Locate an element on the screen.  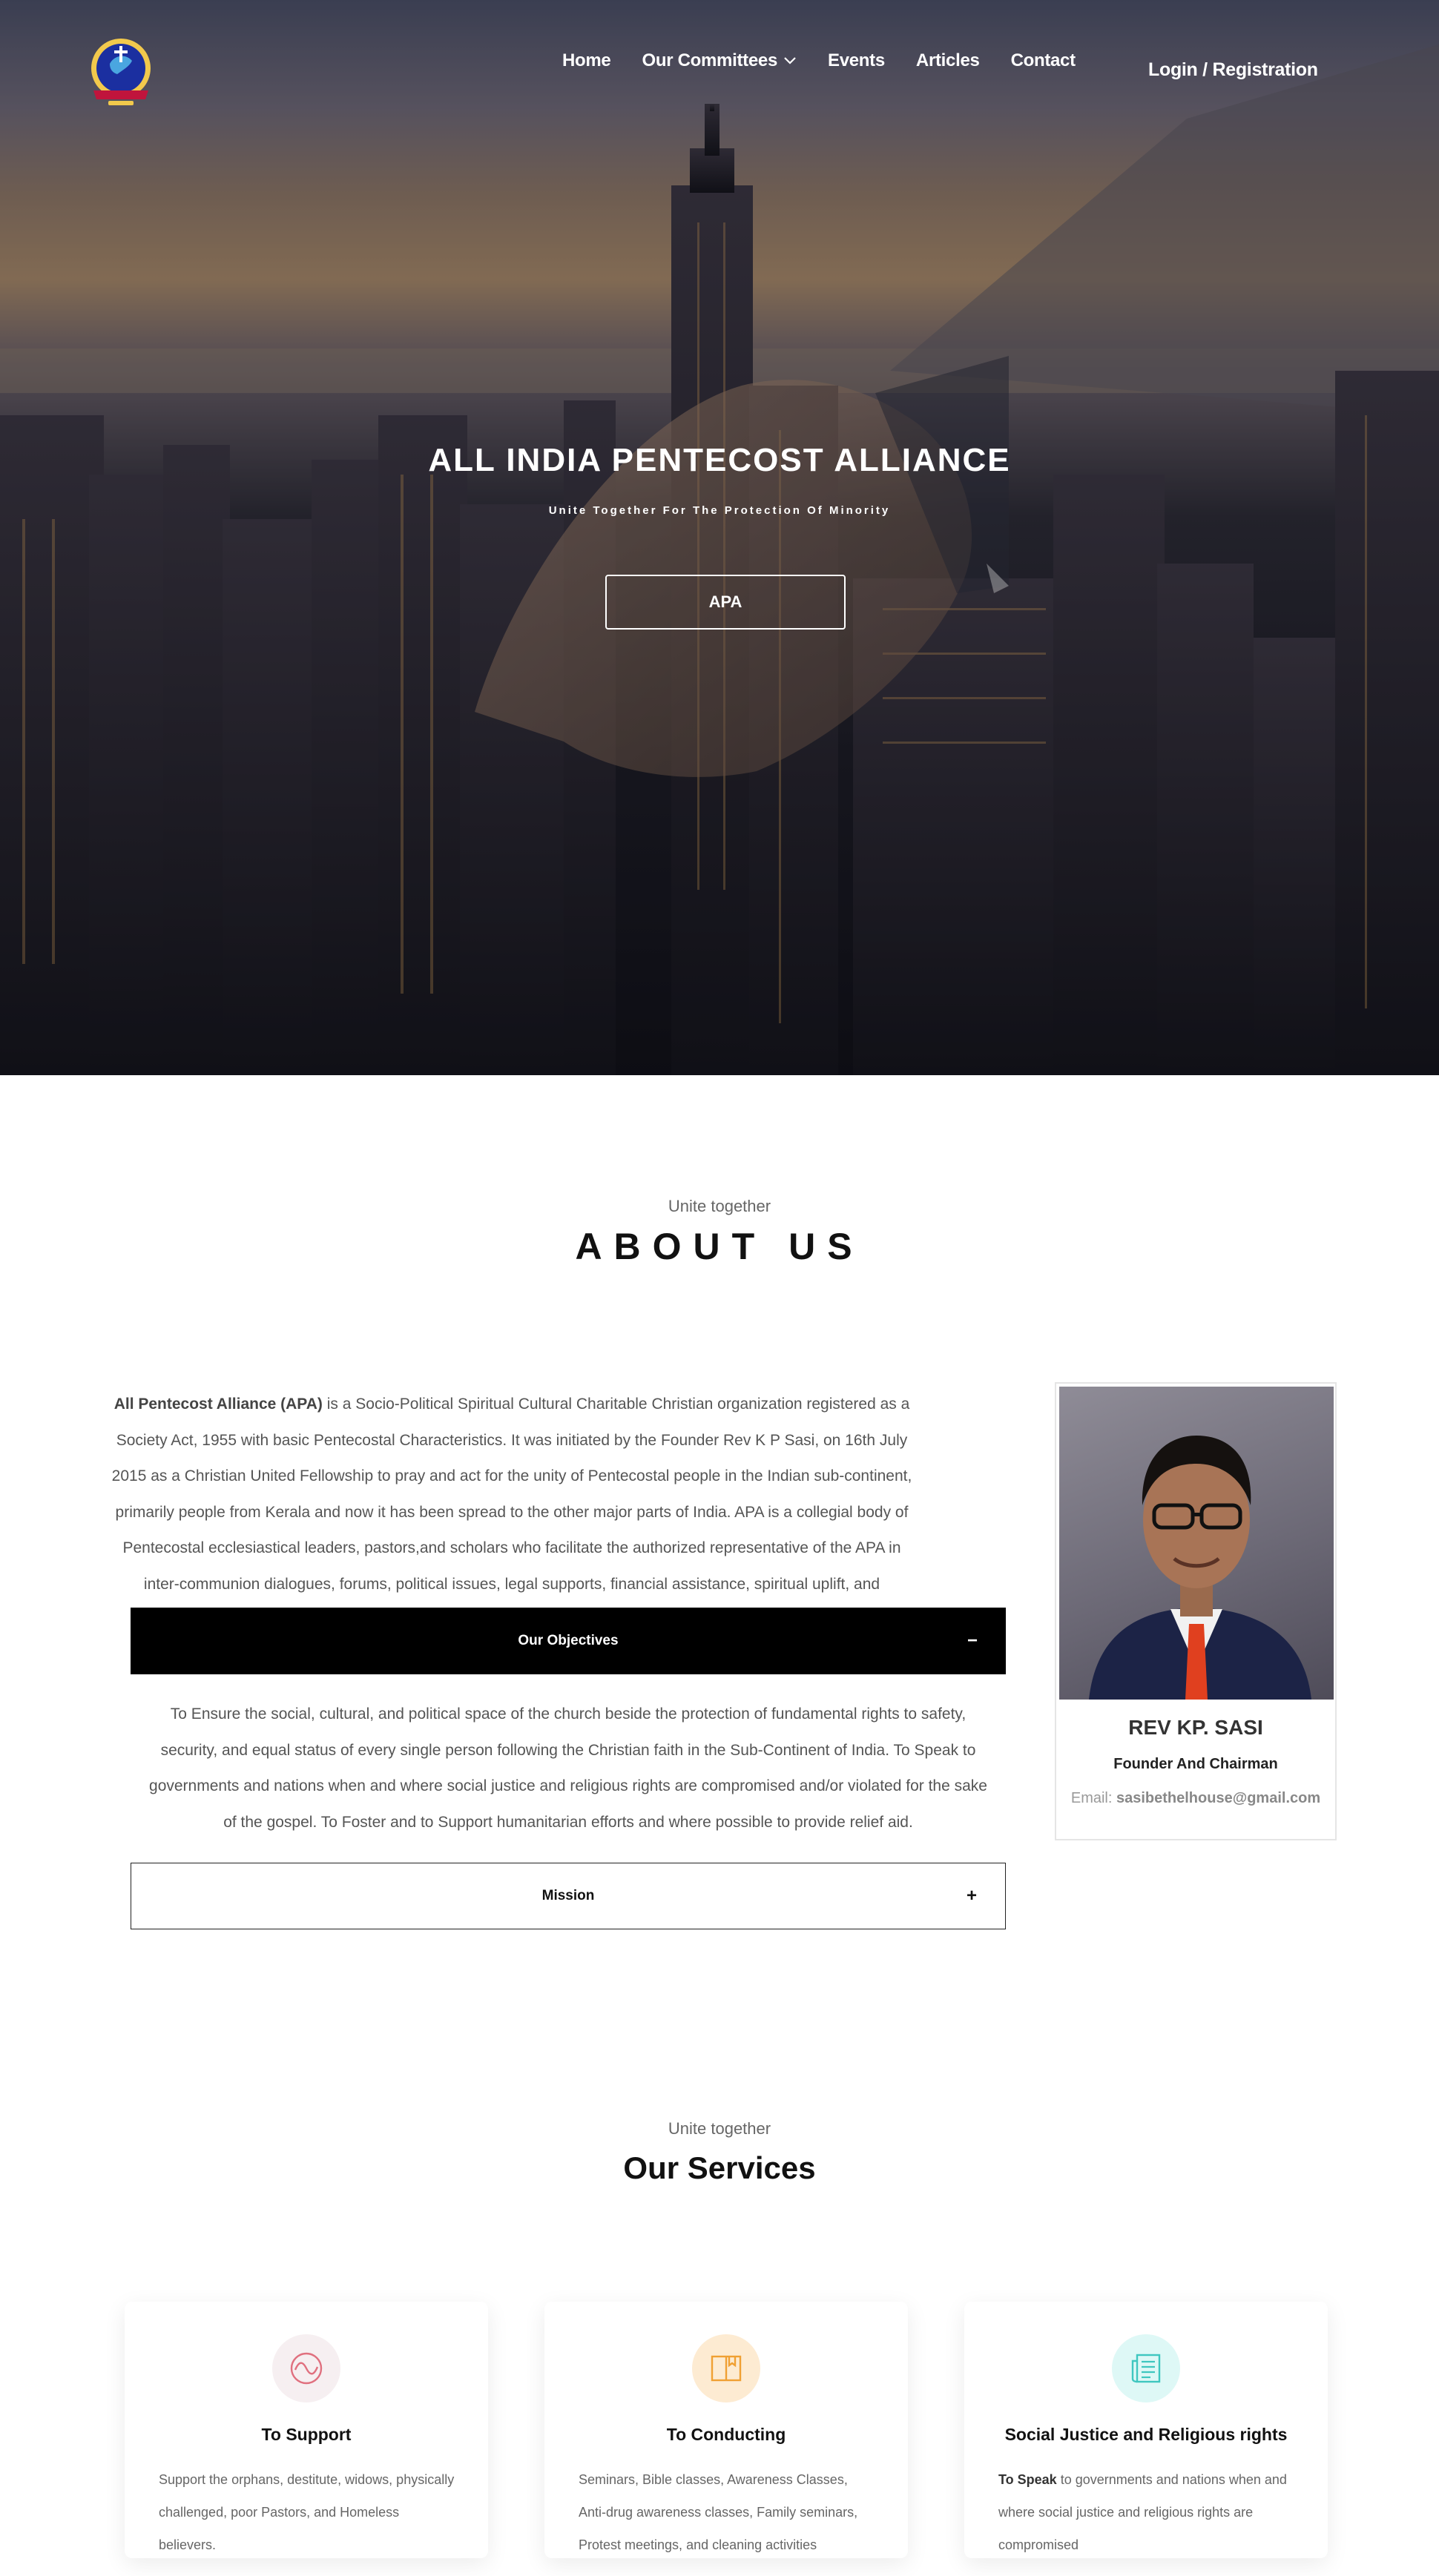
about-title: ABOUT US is located at coordinates (719, 1246).